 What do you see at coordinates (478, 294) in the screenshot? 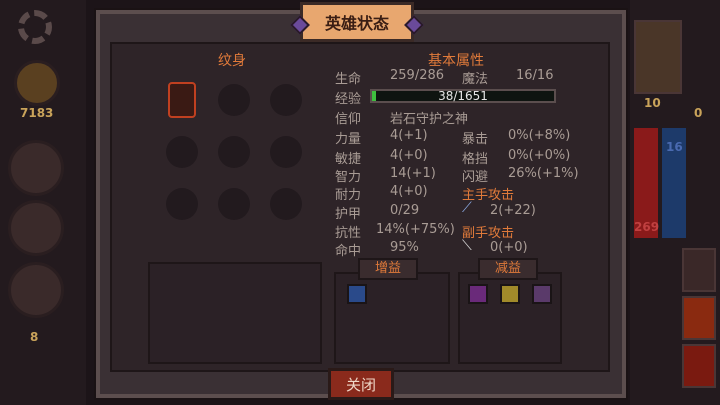
I see `purple-skull-icon` at bounding box center [478, 294].